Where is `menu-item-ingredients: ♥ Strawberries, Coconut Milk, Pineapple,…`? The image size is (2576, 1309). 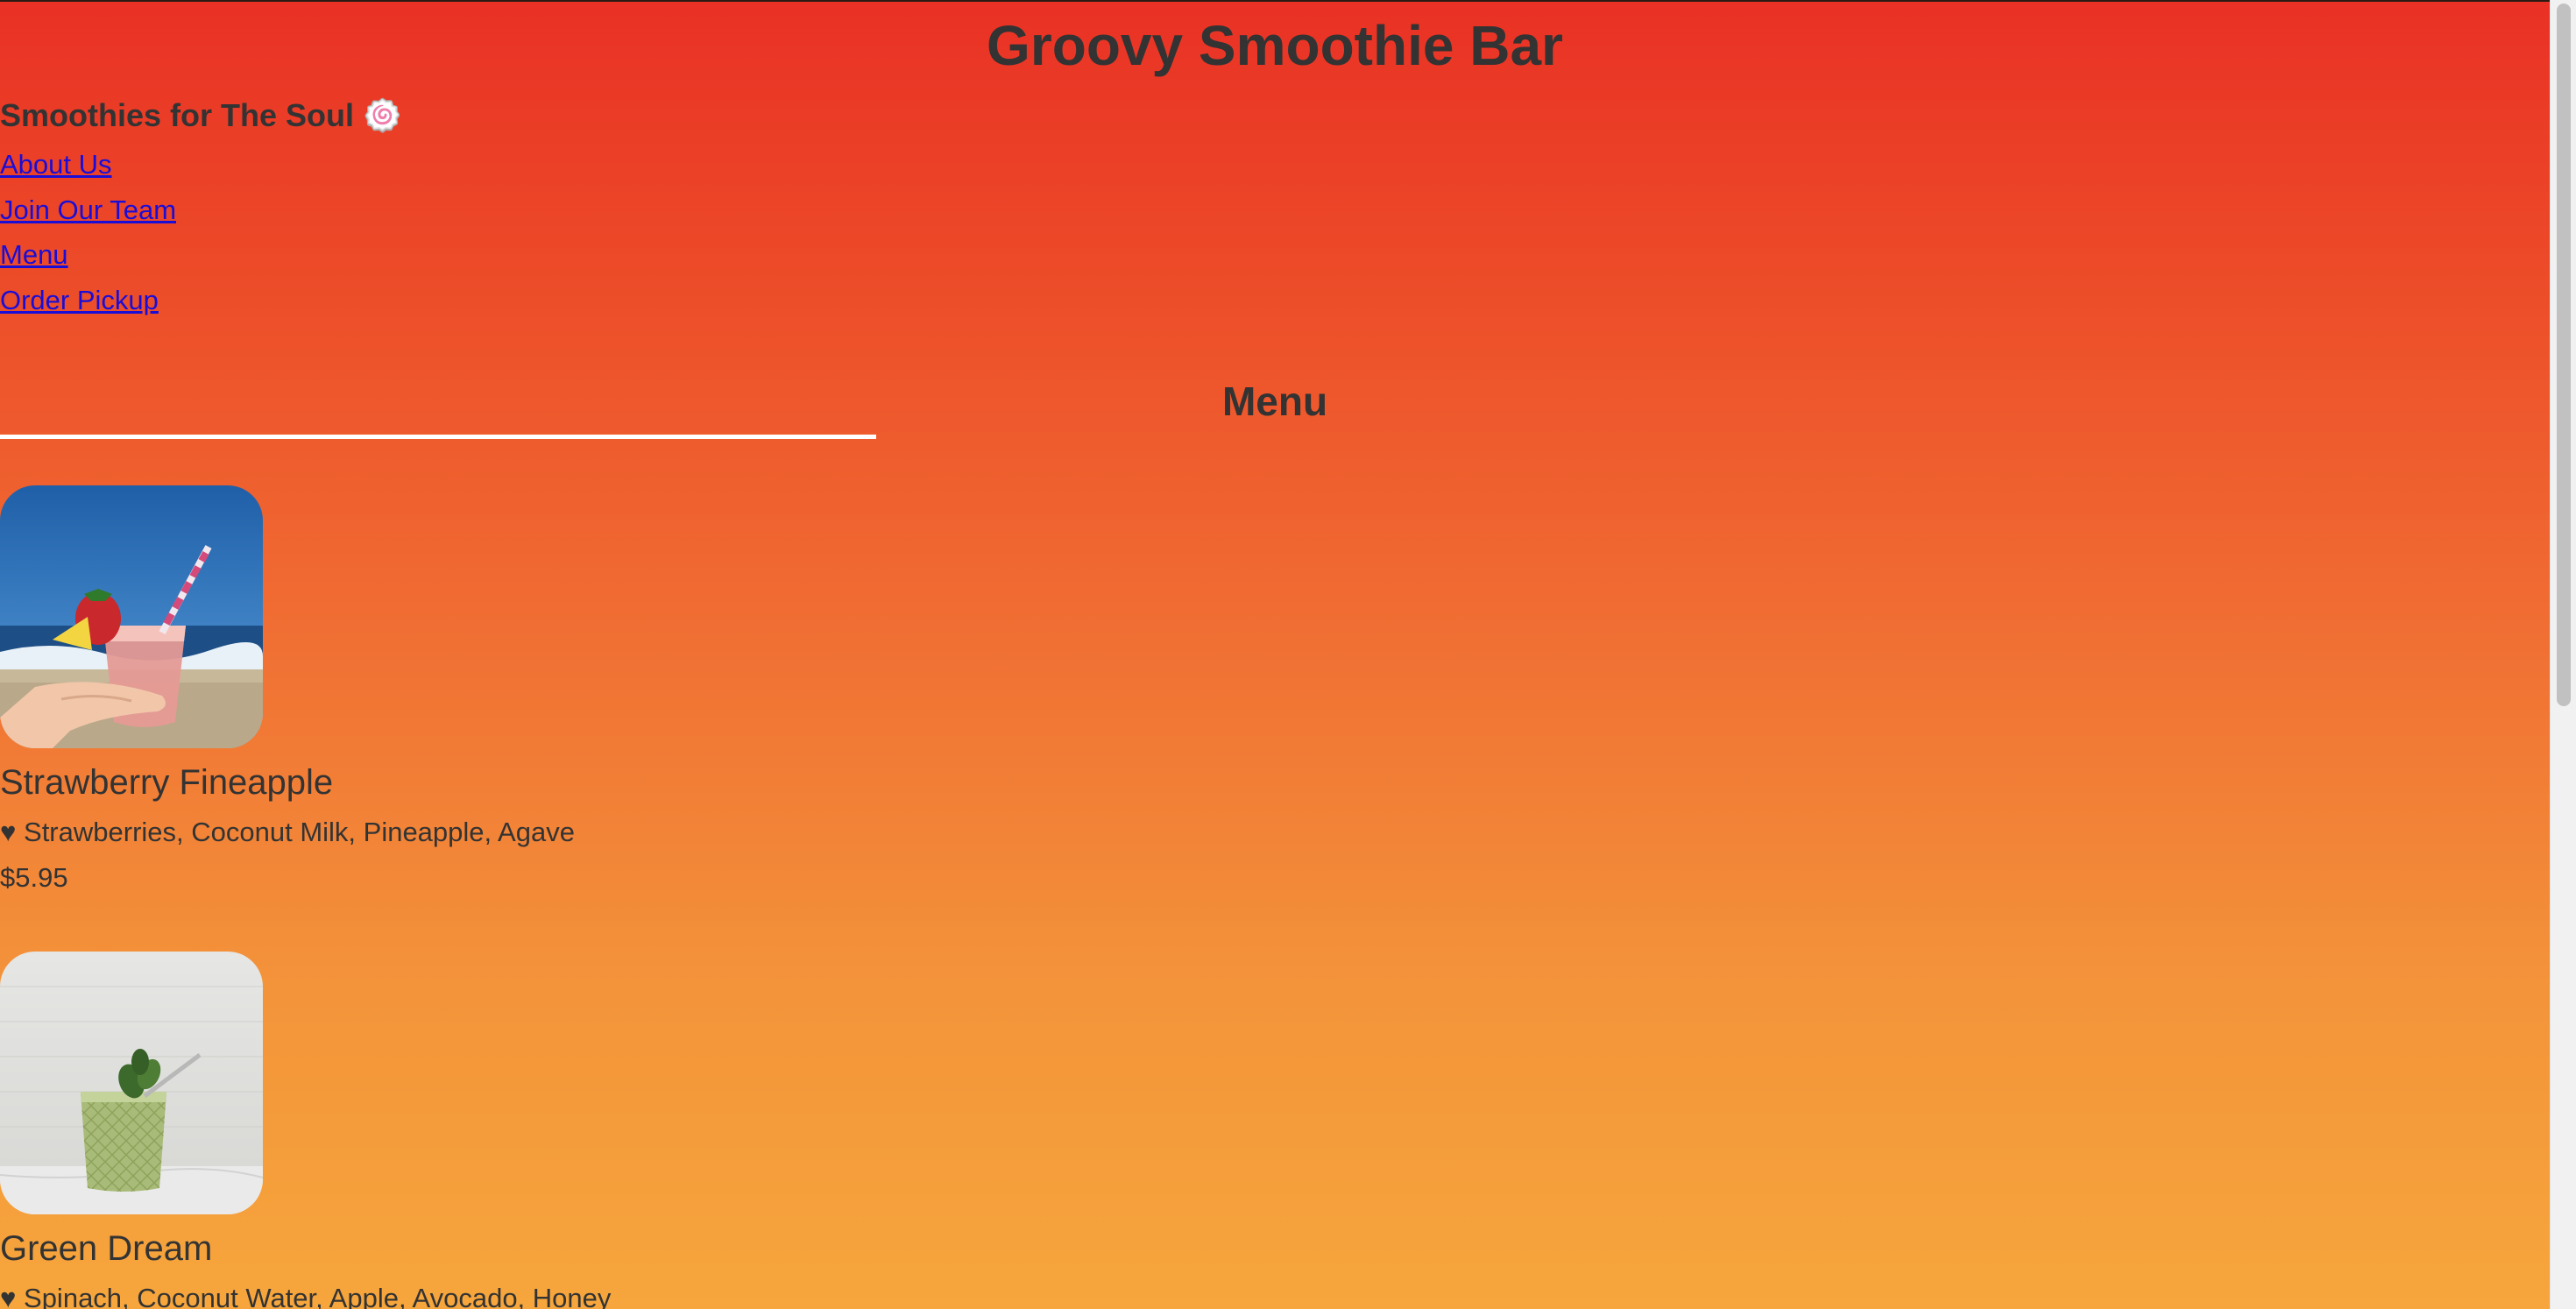
menu-item-ingredients: ♥ Strawberries, Coconut Milk, Pineapple,… is located at coordinates (287, 832).